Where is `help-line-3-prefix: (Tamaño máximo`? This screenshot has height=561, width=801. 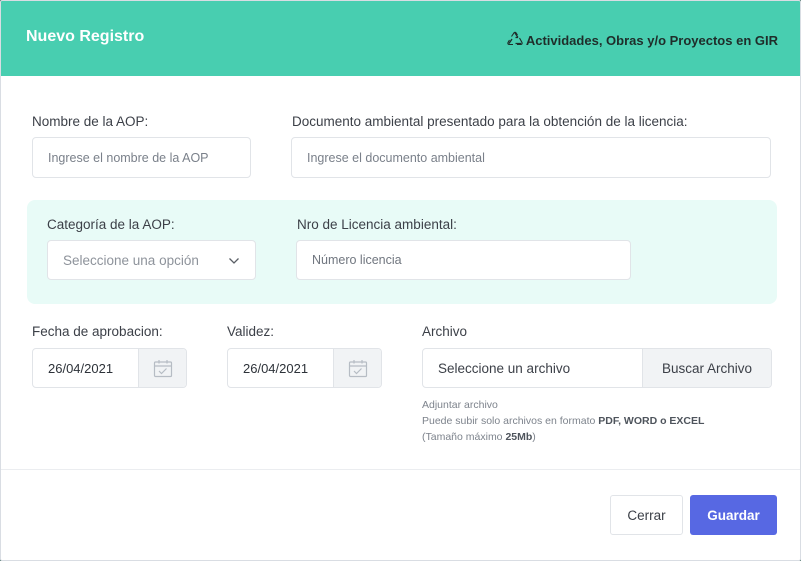 help-line-3-prefix: (Tamaño máximo is located at coordinates (464, 437).